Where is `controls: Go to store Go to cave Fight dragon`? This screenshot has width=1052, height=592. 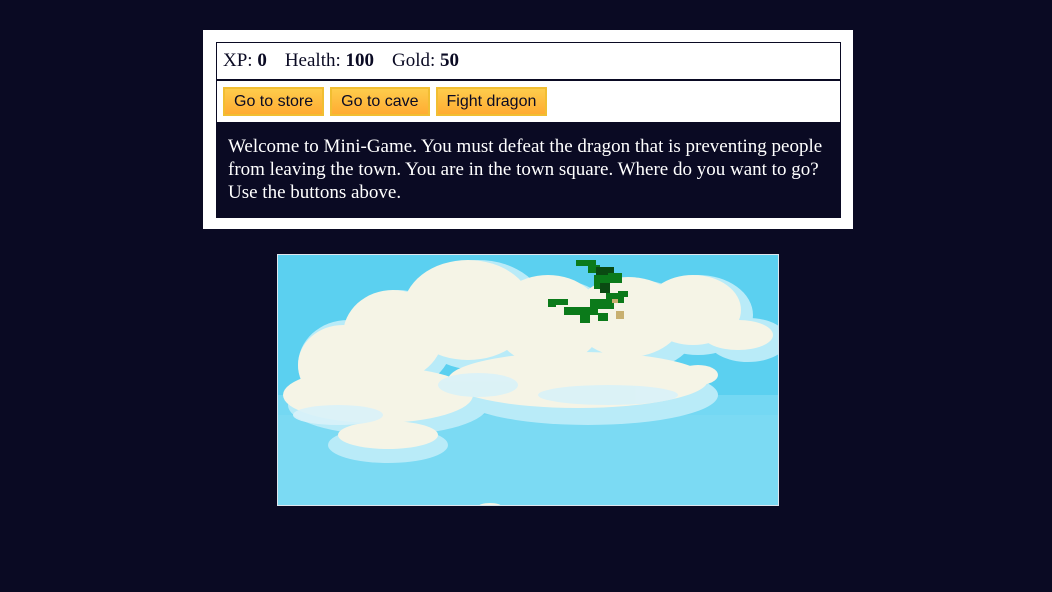
controls: Go to store Go to cave Fight dragon is located at coordinates (528, 101).